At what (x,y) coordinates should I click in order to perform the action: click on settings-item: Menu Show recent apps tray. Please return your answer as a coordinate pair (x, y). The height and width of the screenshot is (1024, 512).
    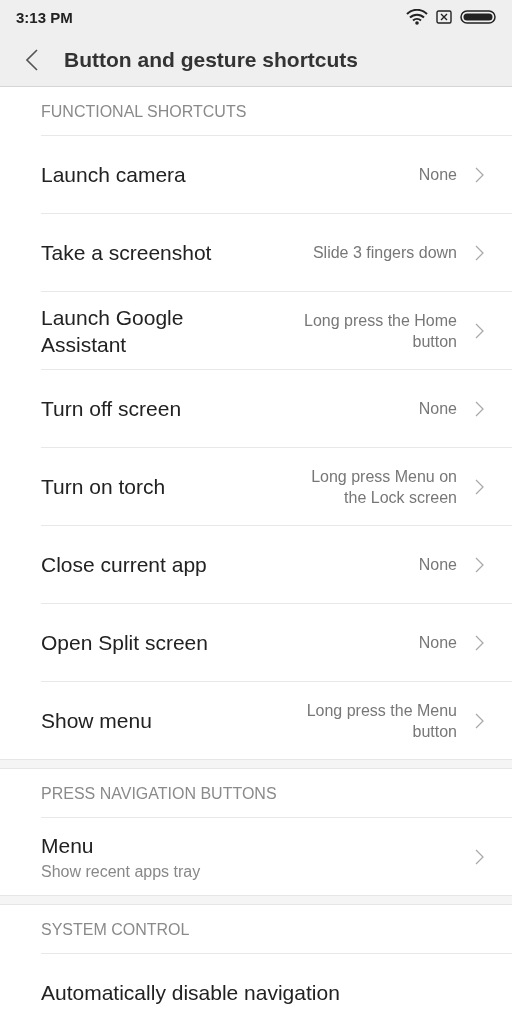
    Looking at the image, I should click on (276, 856).